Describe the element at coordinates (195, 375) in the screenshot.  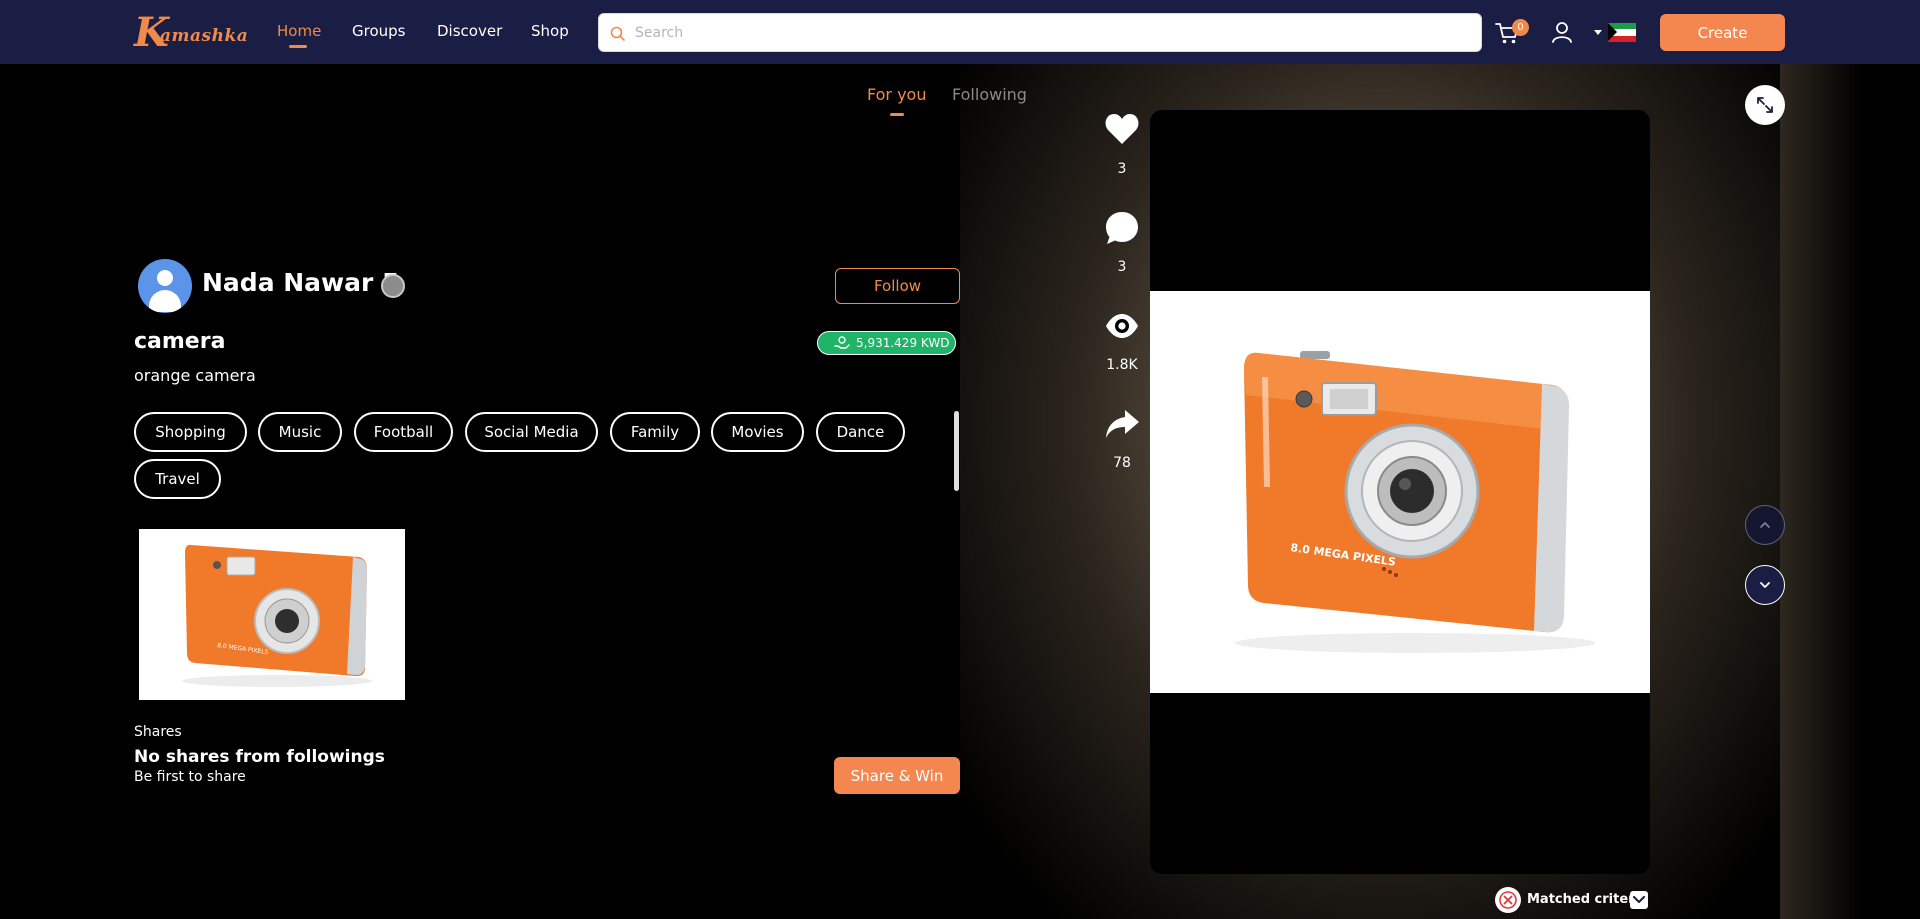
I see `post-description: orange camera` at that location.